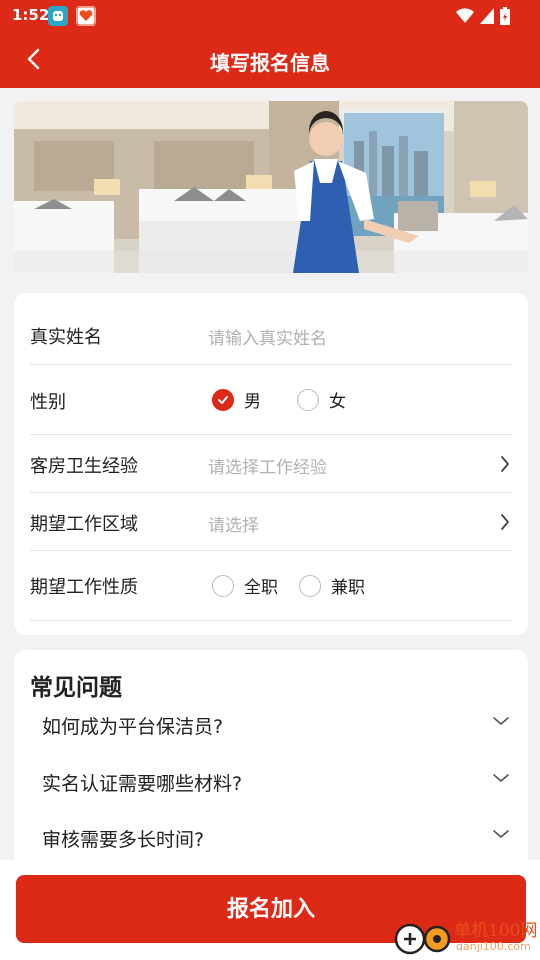 The height and width of the screenshot is (960, 540). What do you see at coordinates (321, 399) in the screenshot?
I see `gender-option-female: 女` at bounding box center [321, 399].